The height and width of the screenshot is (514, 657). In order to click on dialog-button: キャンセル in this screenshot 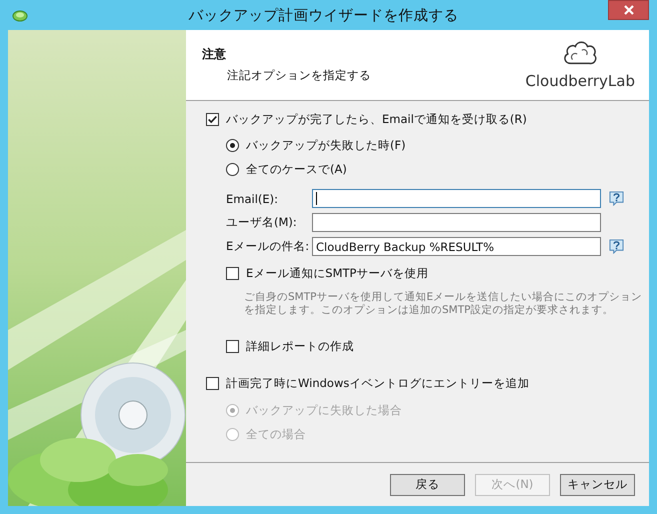, I will do `click(597, 485)`.